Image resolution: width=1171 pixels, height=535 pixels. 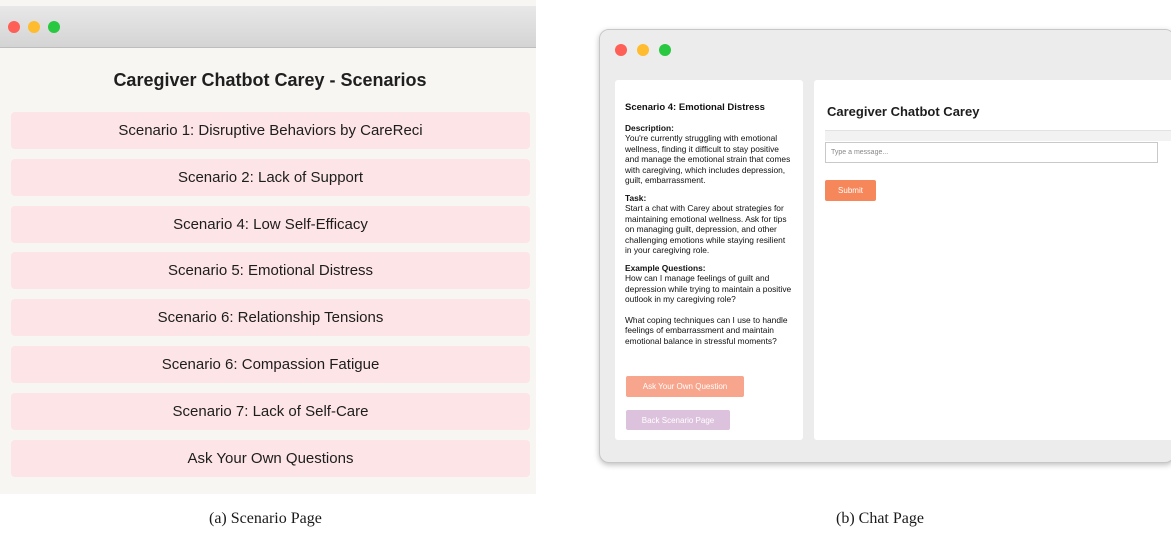 I want to click on scenario-6-compassion-button: Scenario 6: Compassion Fatigue, so click(x=270, y=364).